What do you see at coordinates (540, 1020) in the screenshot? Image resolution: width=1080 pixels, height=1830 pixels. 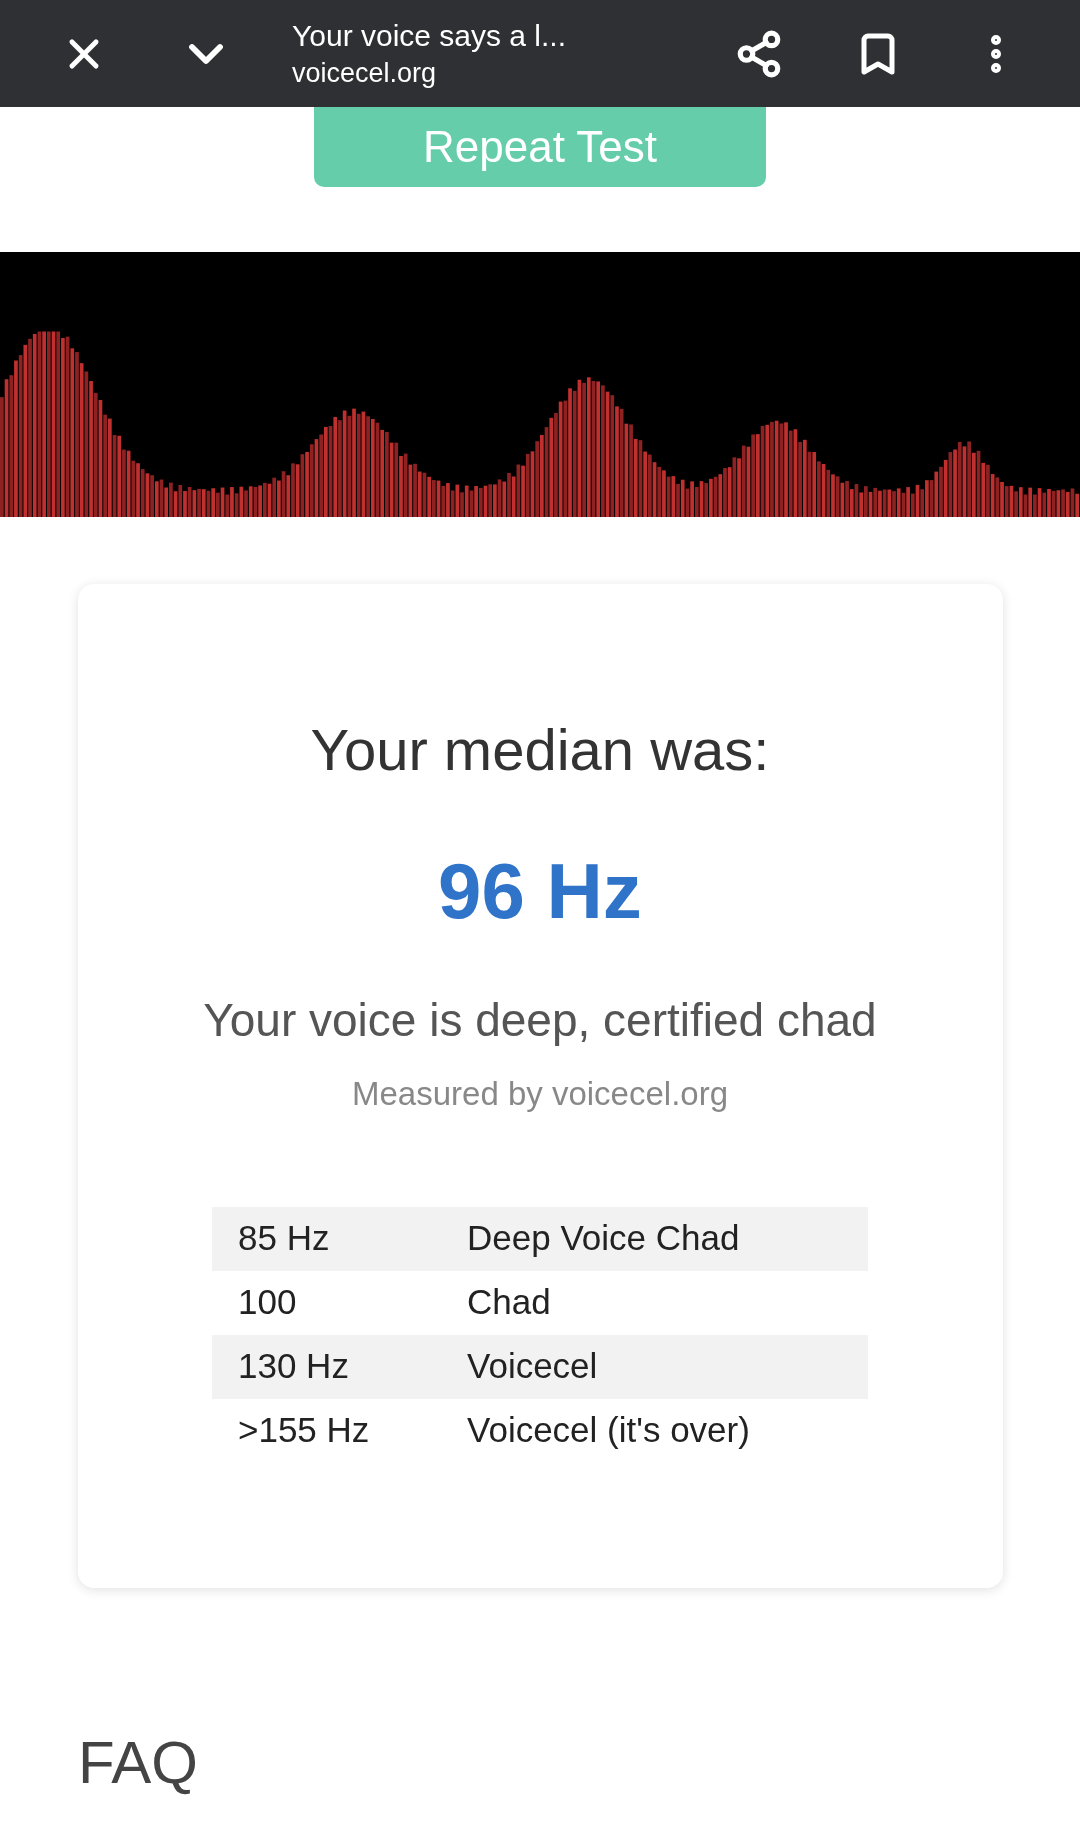 I see `verdict-text: Your voice is deep, certified chad` at bounding box center [540, 1020].